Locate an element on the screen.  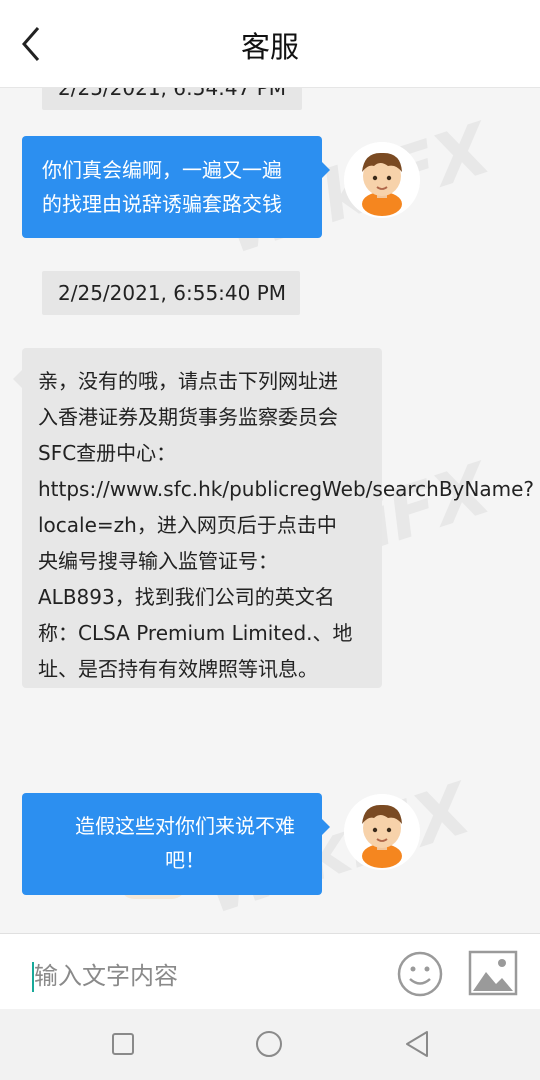
message-line: 入香港证券及期货事务监察委员会 is located at coordinates (188, 417).